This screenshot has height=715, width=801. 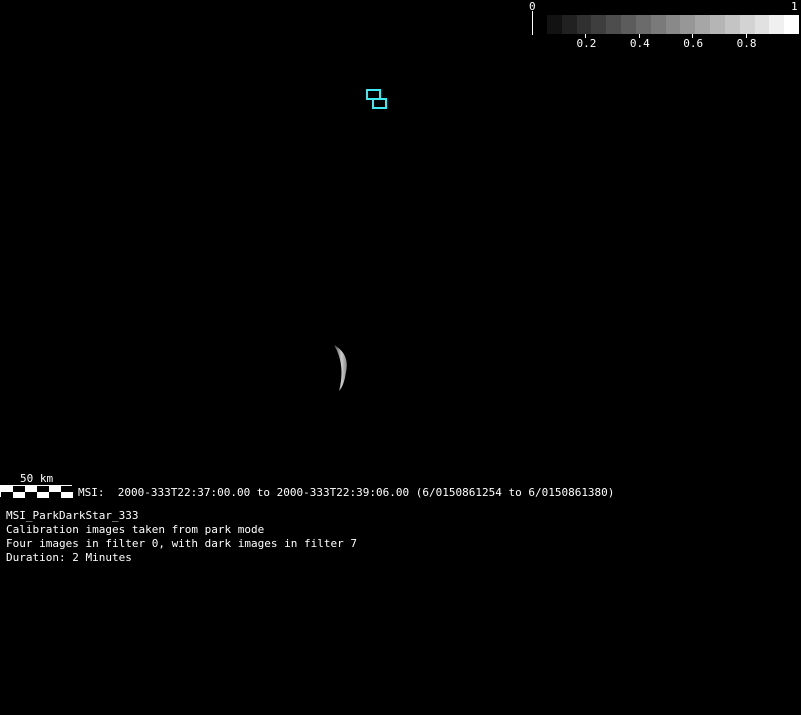 I want to click on colorbar, so click(x=673, y=24).